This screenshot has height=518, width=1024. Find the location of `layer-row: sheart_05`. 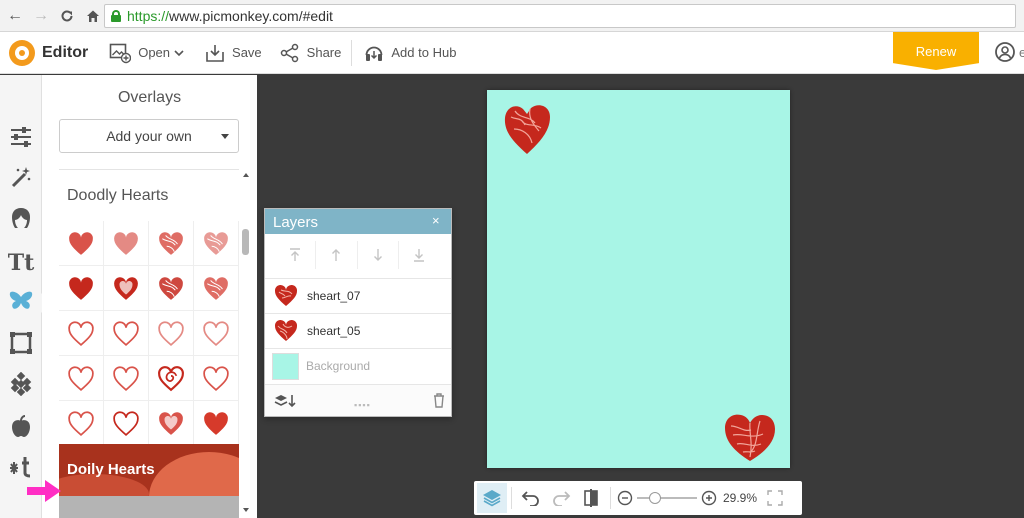

layer-row: sheart_05 is located at coordinates (358, 330).